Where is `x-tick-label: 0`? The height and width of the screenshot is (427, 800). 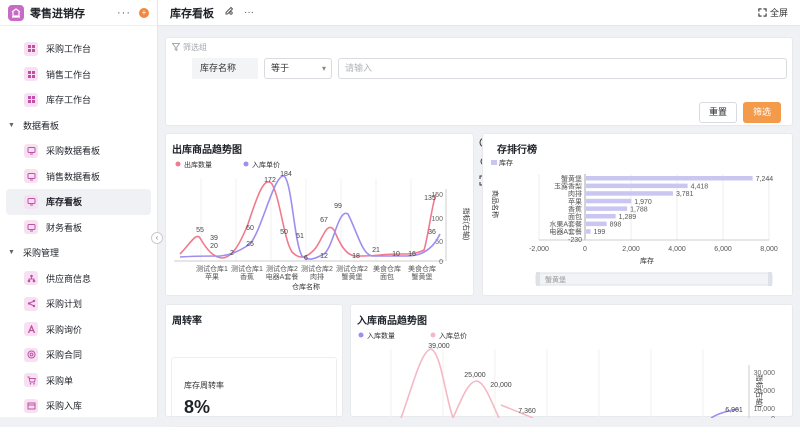 x-tick-label: 0 is located at coordinates (585, 249).